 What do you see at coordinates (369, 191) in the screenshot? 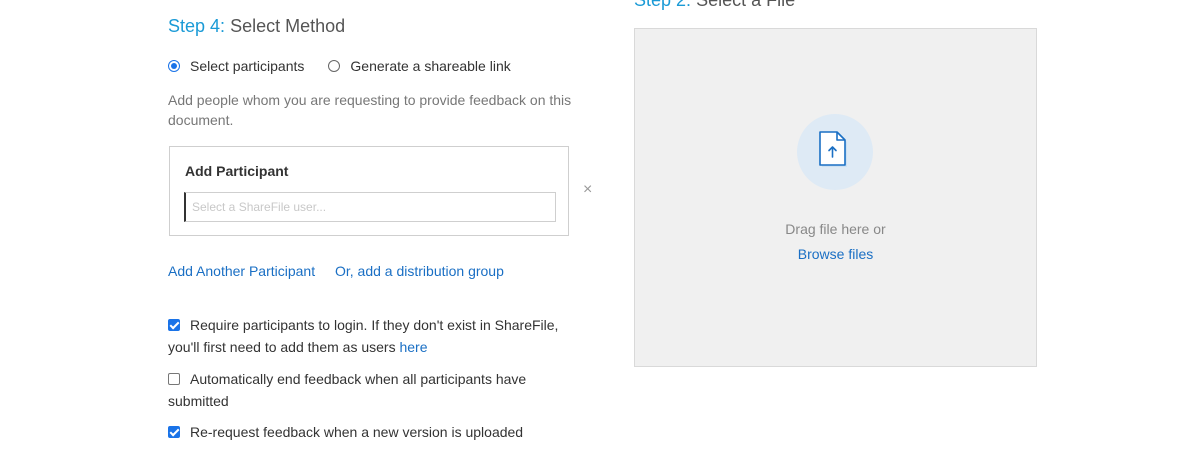
I see `add-participant-panel: Add Participant` at bounding box center [369, 191].